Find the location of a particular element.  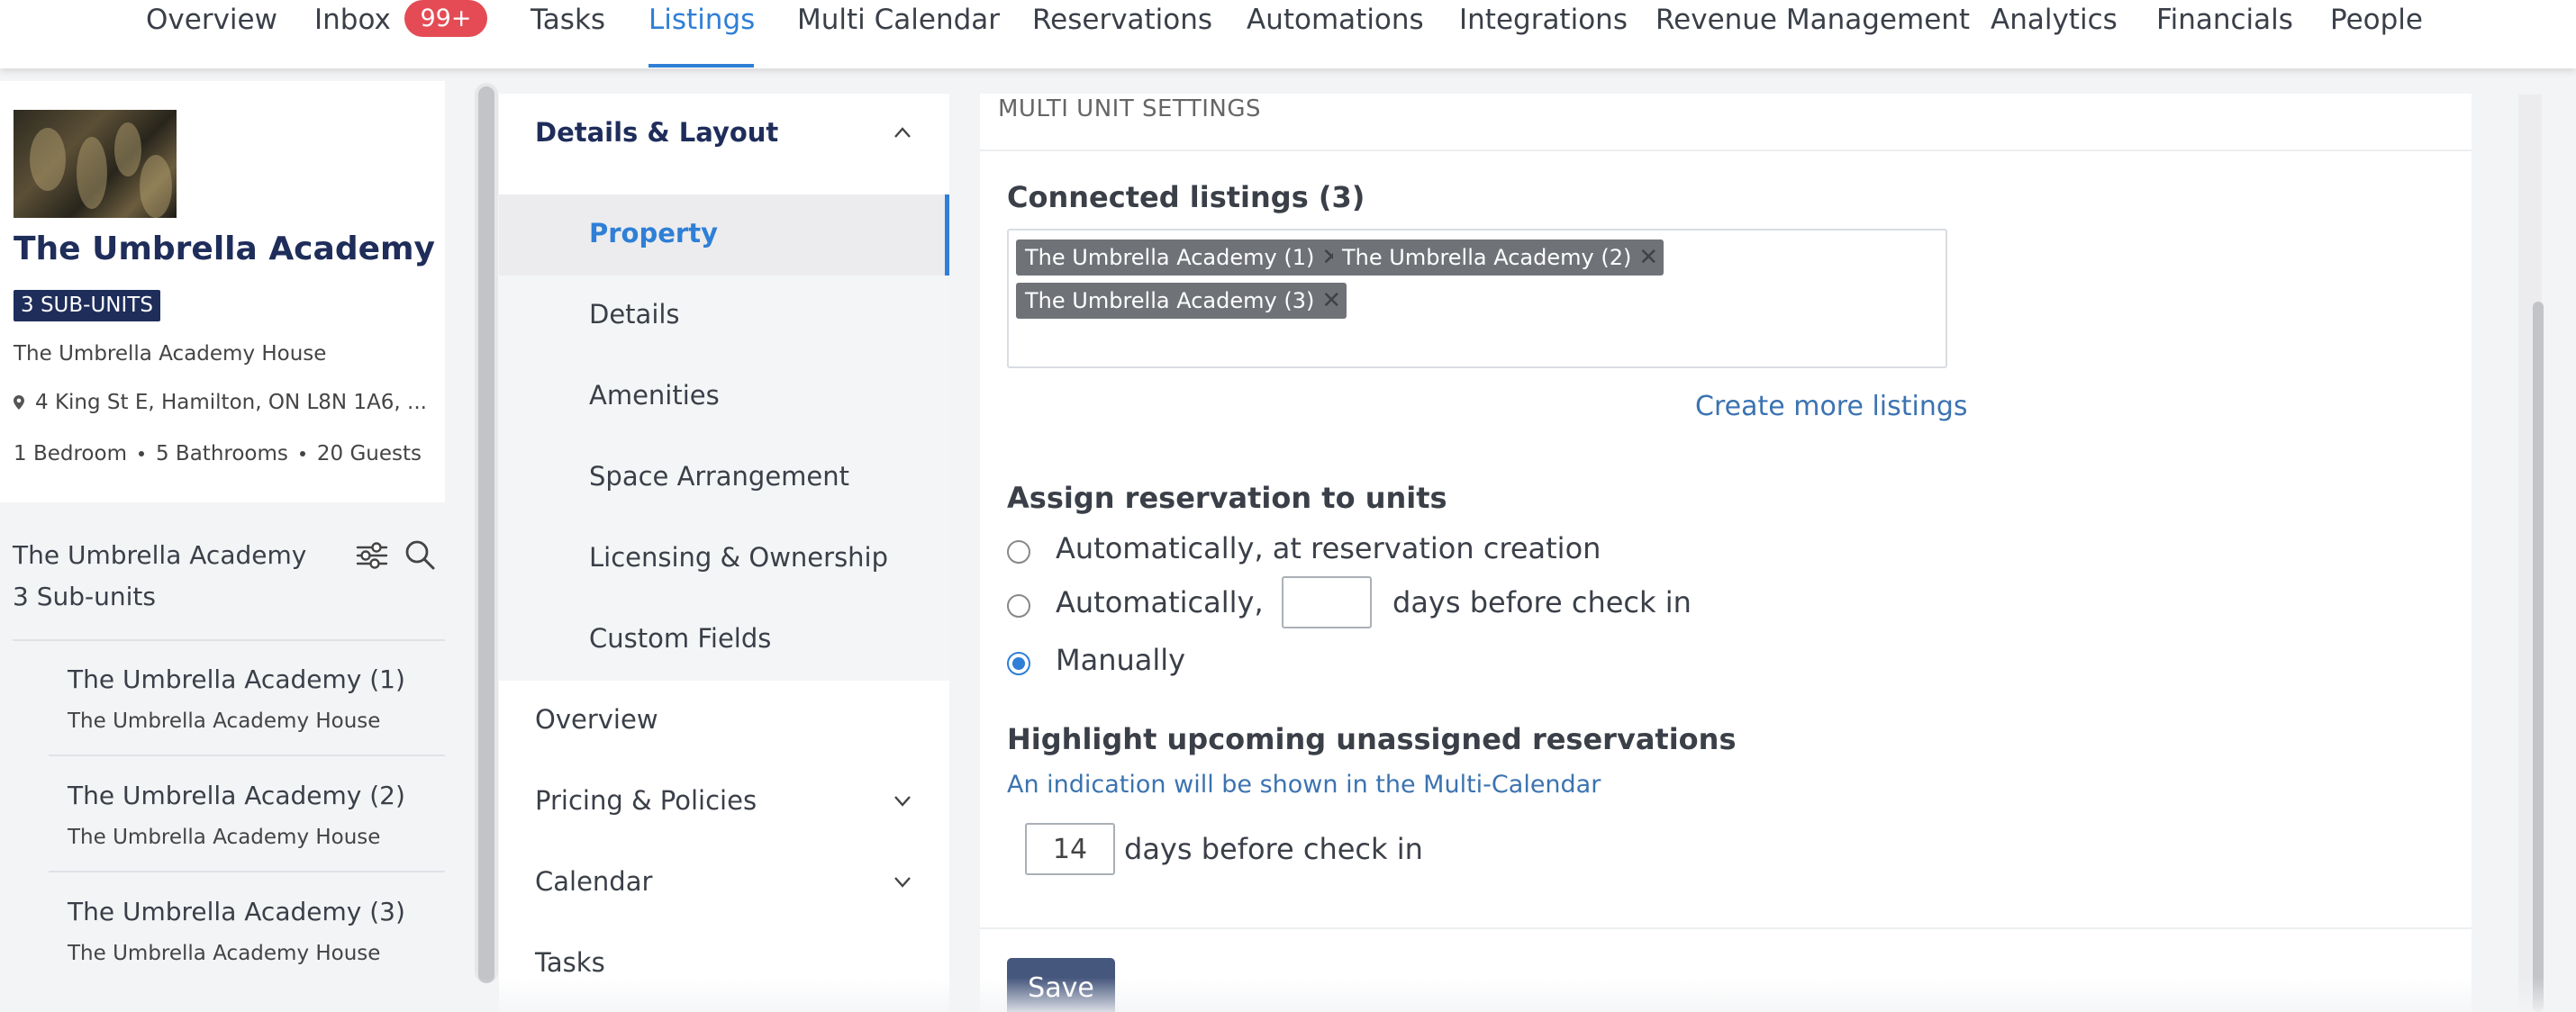

radio-auto-creation is located at coordinates (1019, 552).